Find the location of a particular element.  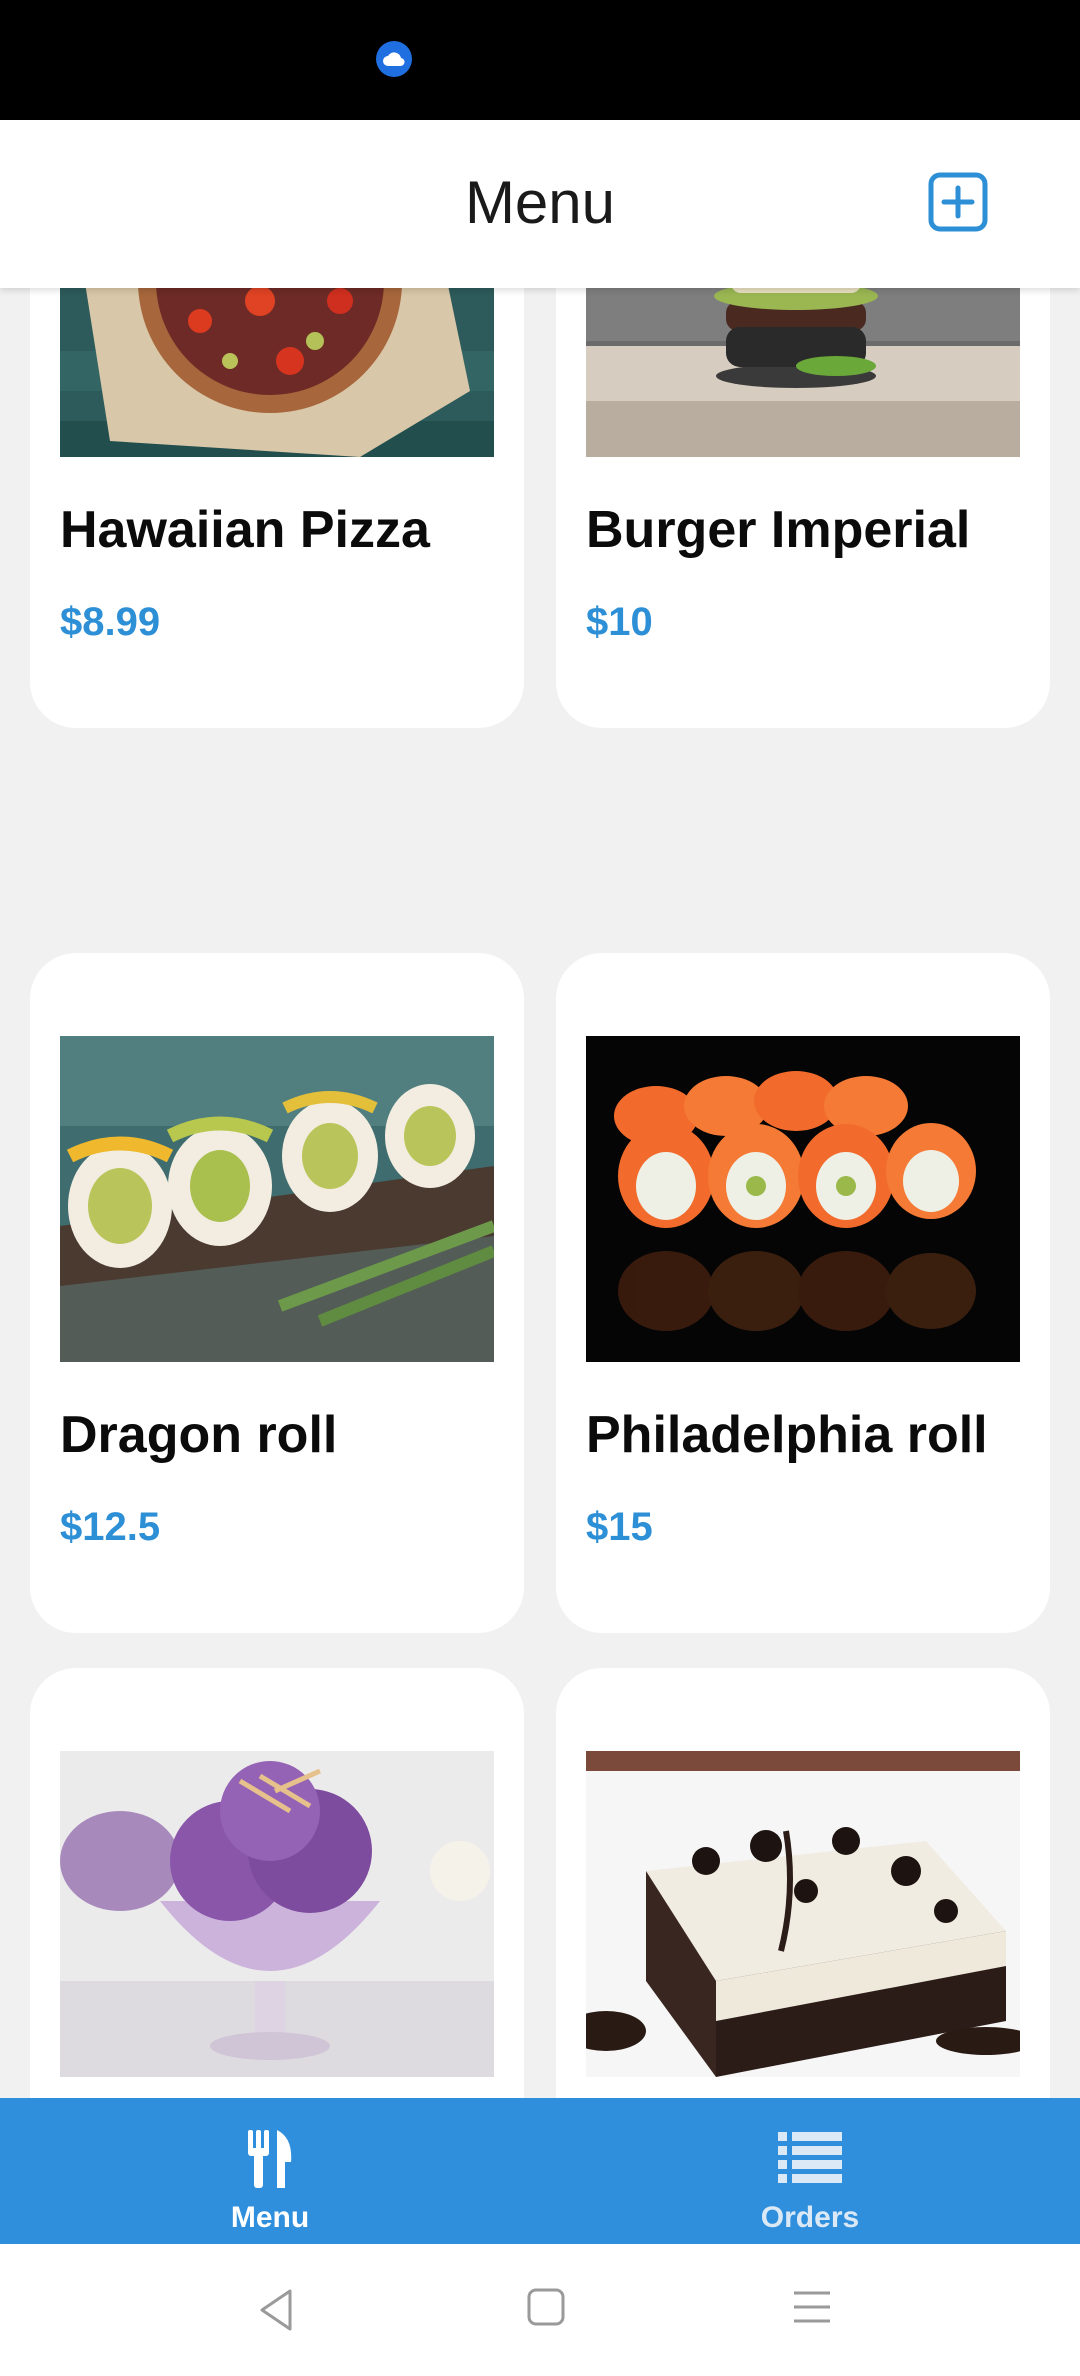

menu-item-price: $12.5 is located at coordinates (110, 1527).